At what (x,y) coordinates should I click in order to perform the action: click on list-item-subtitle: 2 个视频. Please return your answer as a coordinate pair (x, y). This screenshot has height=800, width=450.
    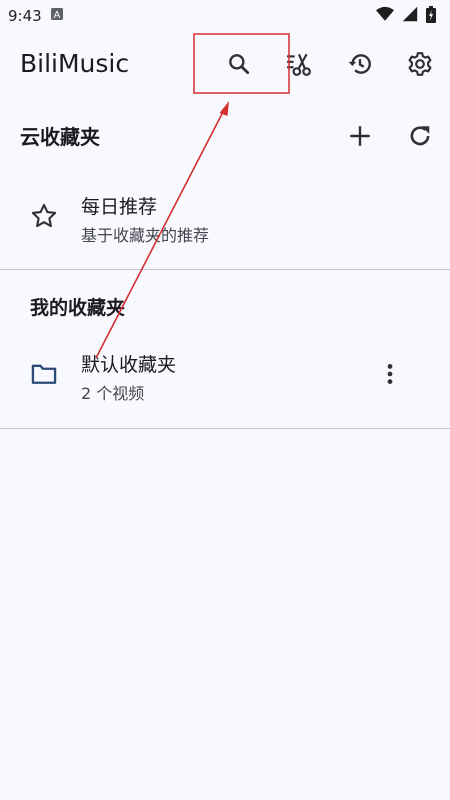
    Looking at the image, I should click on (113, 393).